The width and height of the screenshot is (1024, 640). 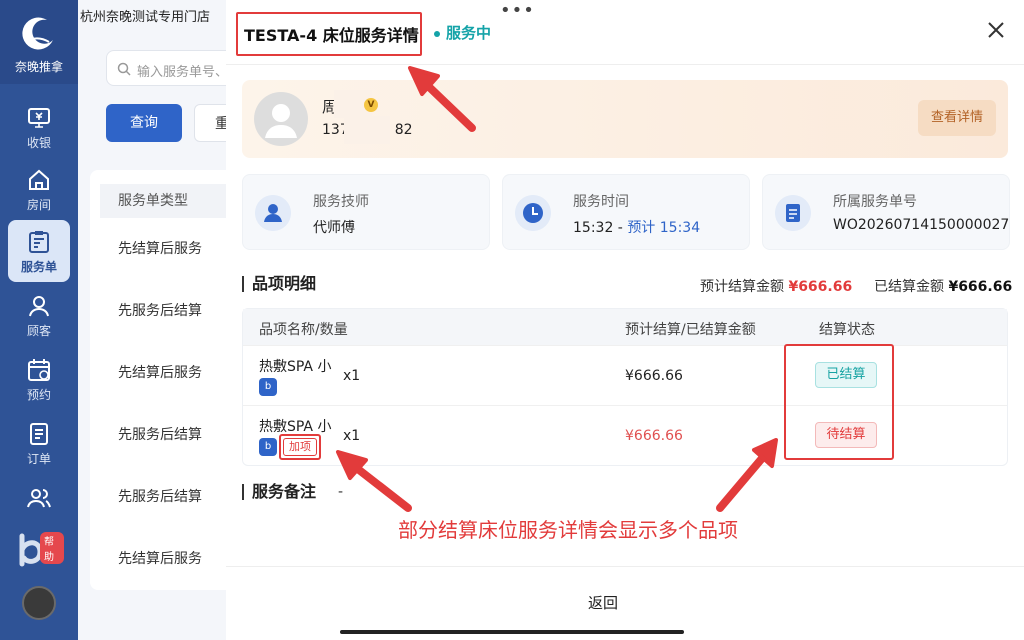 What do you see at coordinates (52, 548) in the screenshot?
I see `help-badge: 帮助` at bounding box center [52, 548].